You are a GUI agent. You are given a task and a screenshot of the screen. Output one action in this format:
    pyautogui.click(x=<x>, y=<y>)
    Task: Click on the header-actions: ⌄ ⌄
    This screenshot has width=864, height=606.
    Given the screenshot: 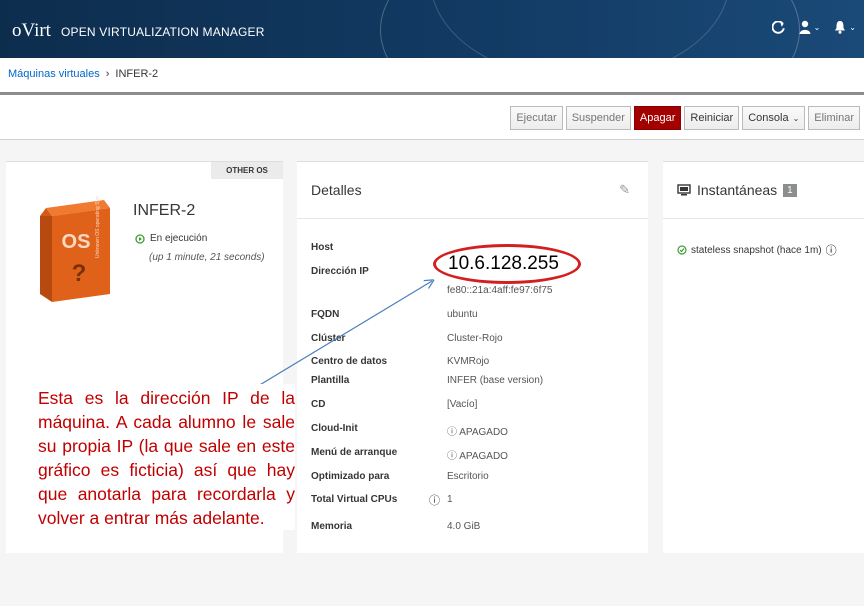 What is the action you would take?
    pyautogui.click(x=813, y=27)
    